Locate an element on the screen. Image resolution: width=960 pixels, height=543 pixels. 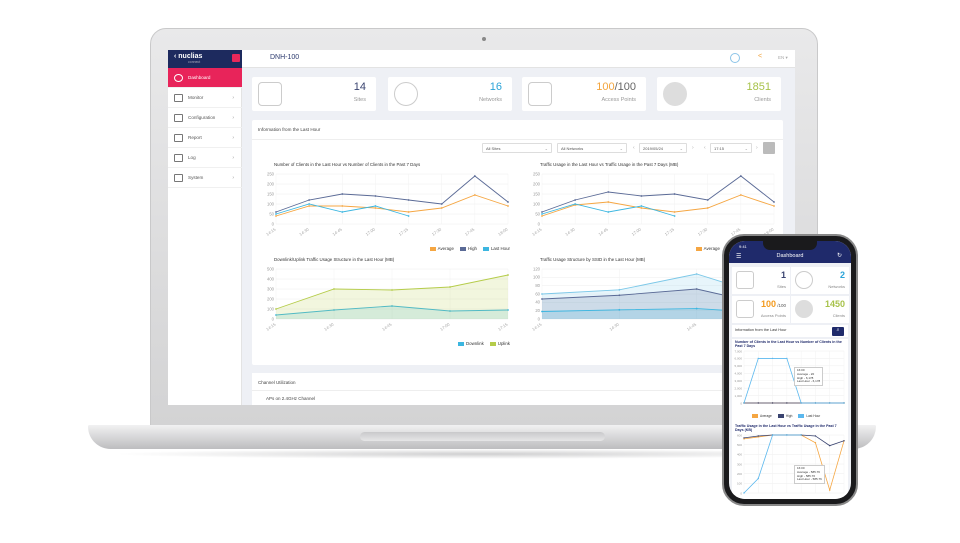
menu-icon is located at coordinates (236, 58).